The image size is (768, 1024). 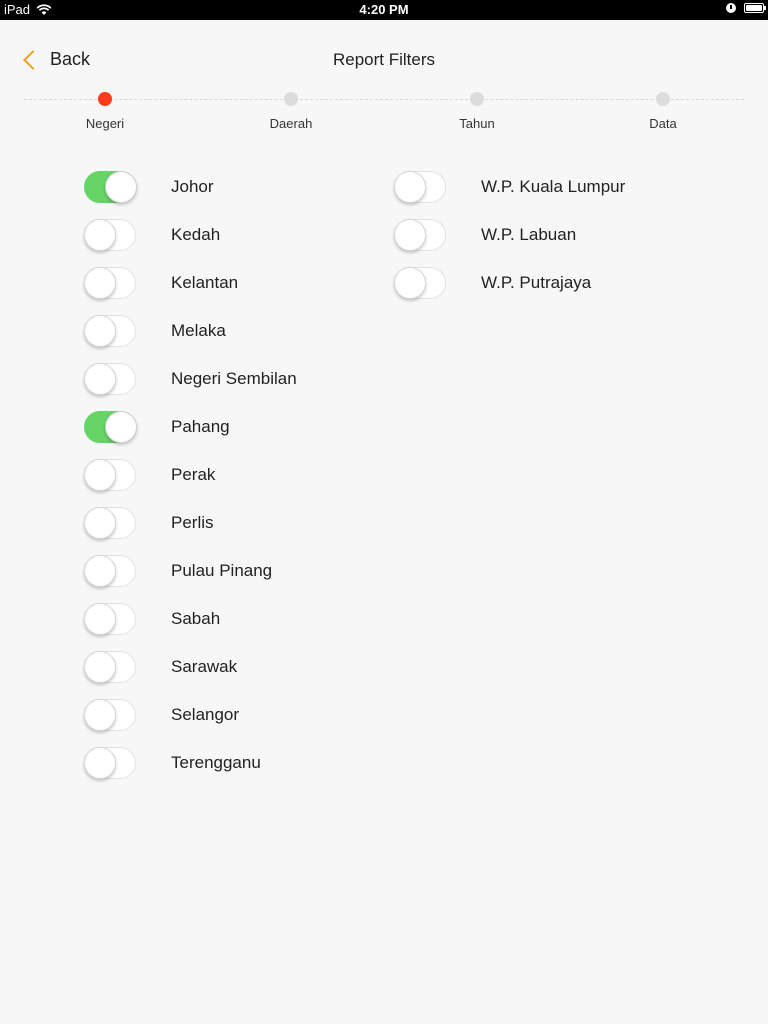 What do you see at coordinates (477, 111) in the screenshot?
I see `step-tahun: Tahun` at bounding box center [477, 111].